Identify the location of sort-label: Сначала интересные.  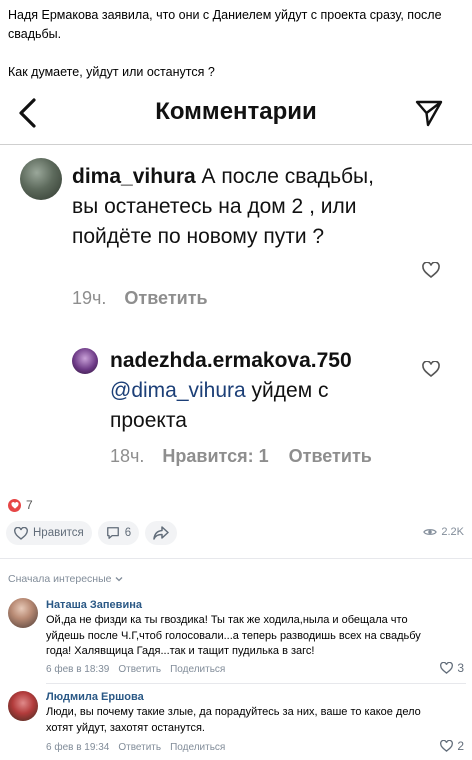
(60, 579).